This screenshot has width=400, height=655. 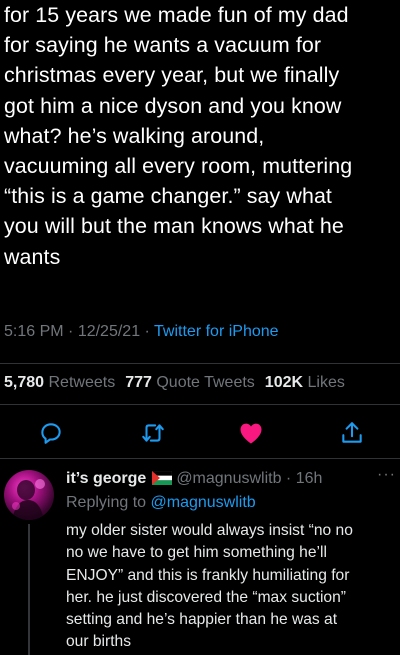 I want to click on retweet-button, so click(x=153, y=433).